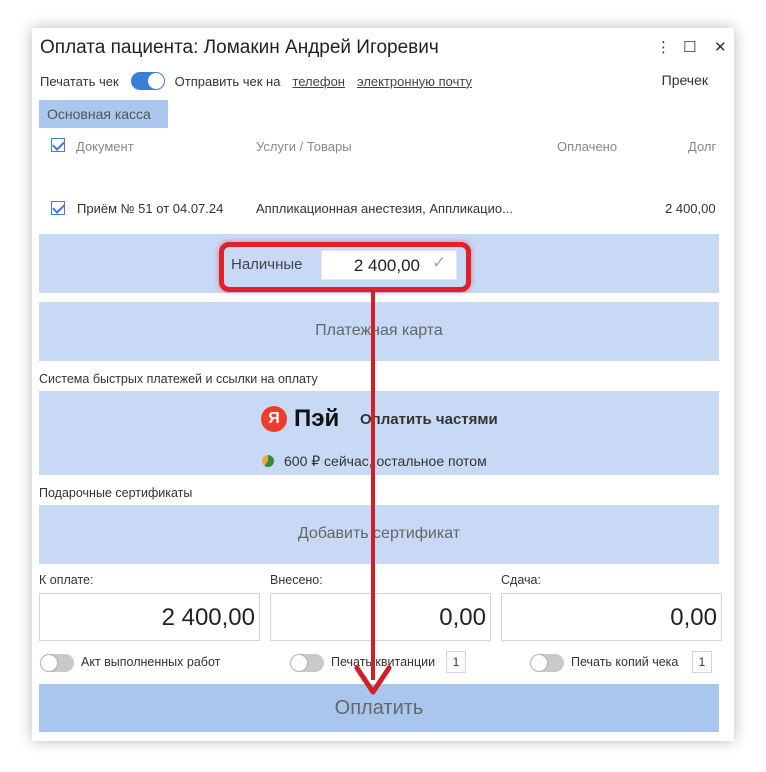  I want to click on copies-label: Печать копий чека, so click(625, 662).